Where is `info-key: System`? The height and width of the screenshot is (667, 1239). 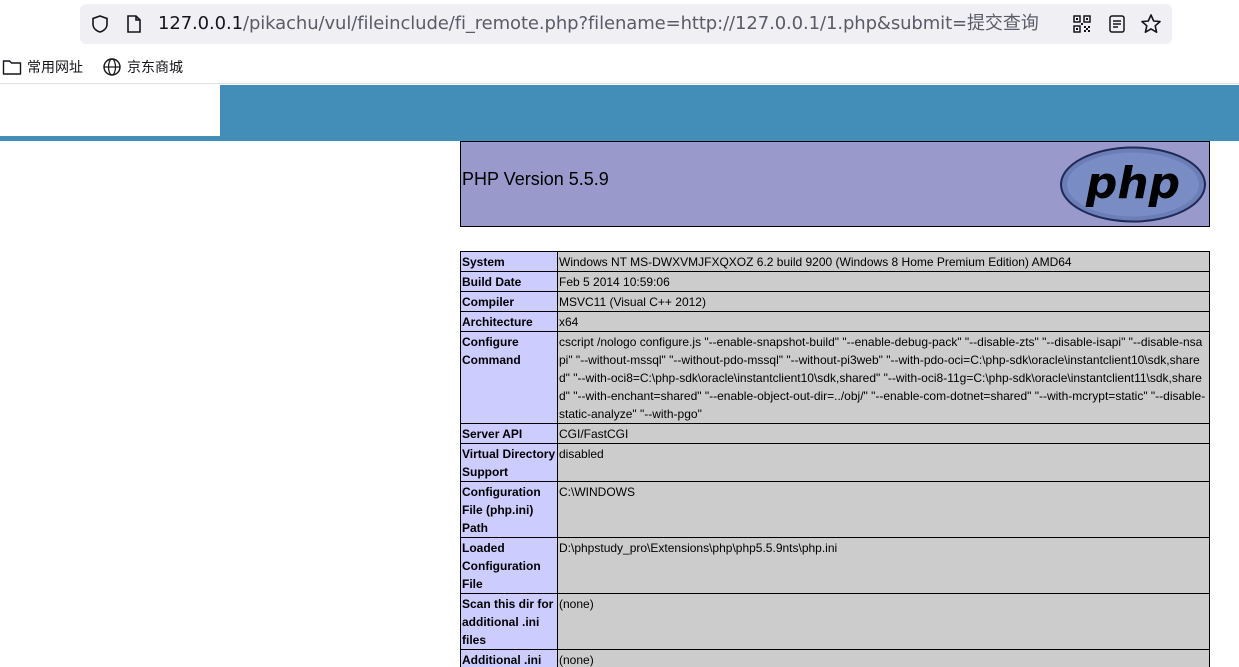 info-key: System is located at coordinates (509, 261).